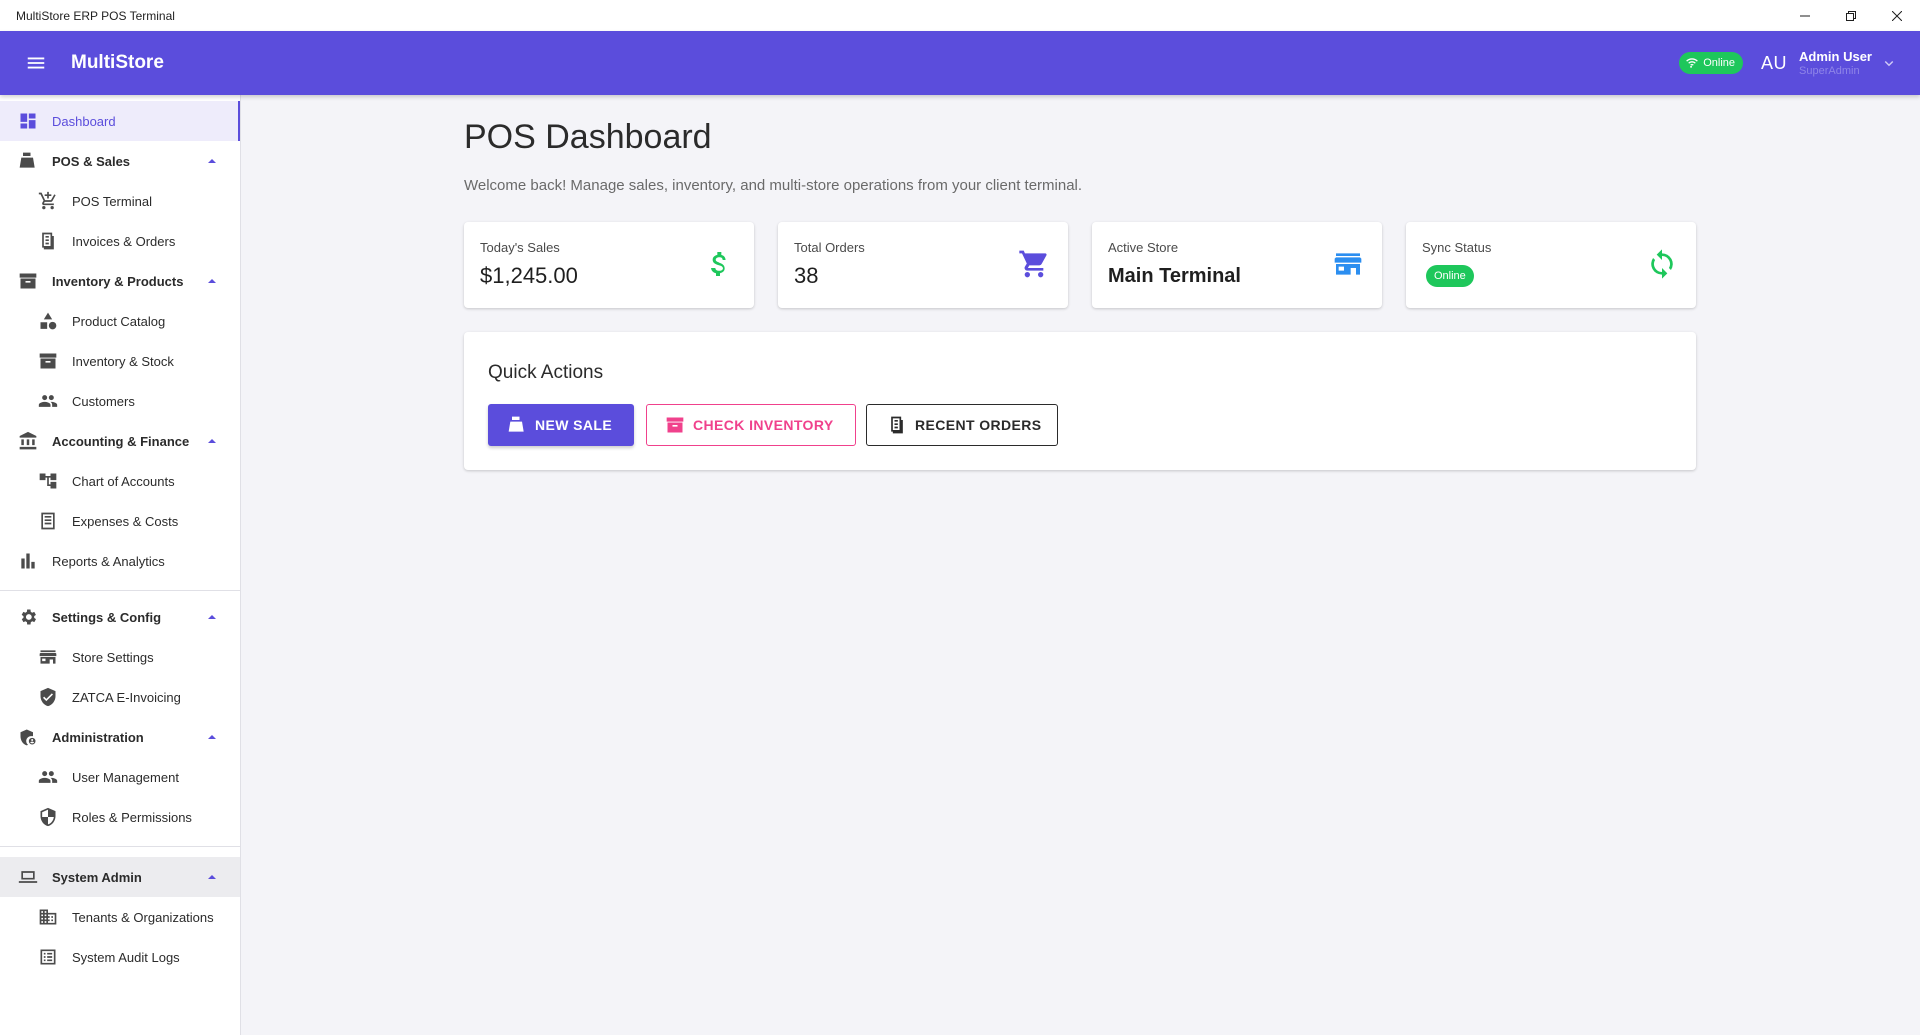 The image size is (1920, 1035). Describe the element at coordinates (91, 161) in the screenshot. I see `sidebar-group-label: POS & Sales` at that location.